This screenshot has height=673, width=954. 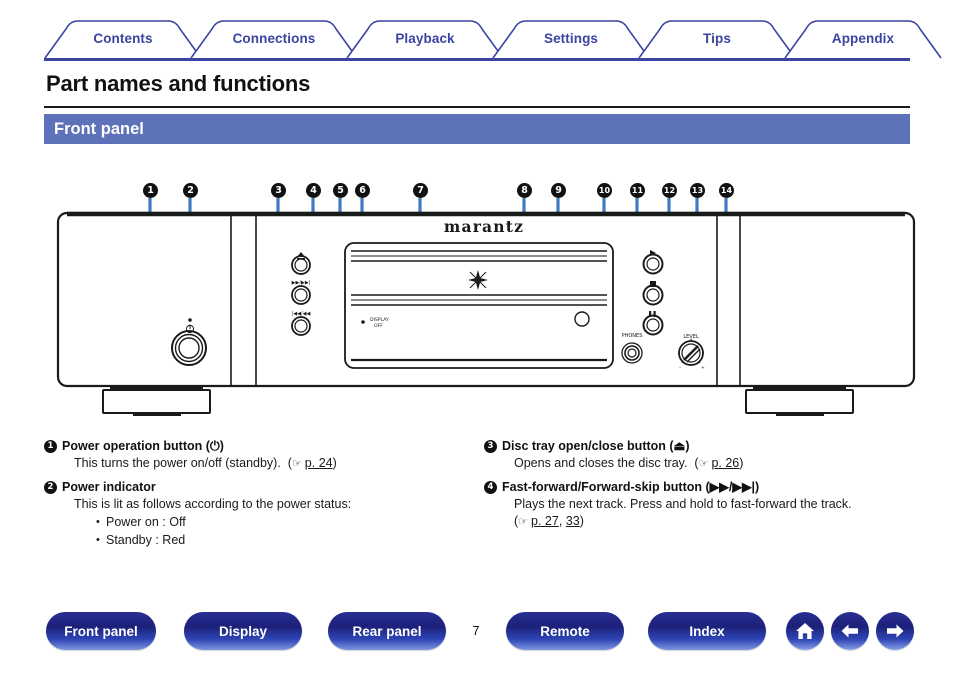 I want to click on home-icon, so click(x=805, y=631).